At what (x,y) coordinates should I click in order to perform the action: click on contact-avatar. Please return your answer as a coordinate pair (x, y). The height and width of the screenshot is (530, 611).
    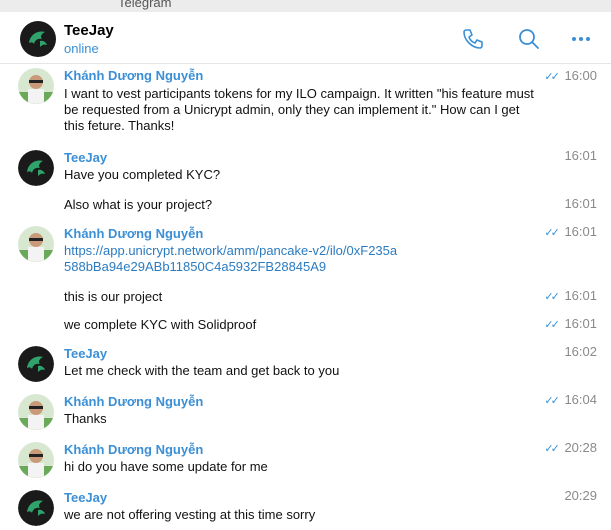
    Looking at the image, I should click on (38, 41).